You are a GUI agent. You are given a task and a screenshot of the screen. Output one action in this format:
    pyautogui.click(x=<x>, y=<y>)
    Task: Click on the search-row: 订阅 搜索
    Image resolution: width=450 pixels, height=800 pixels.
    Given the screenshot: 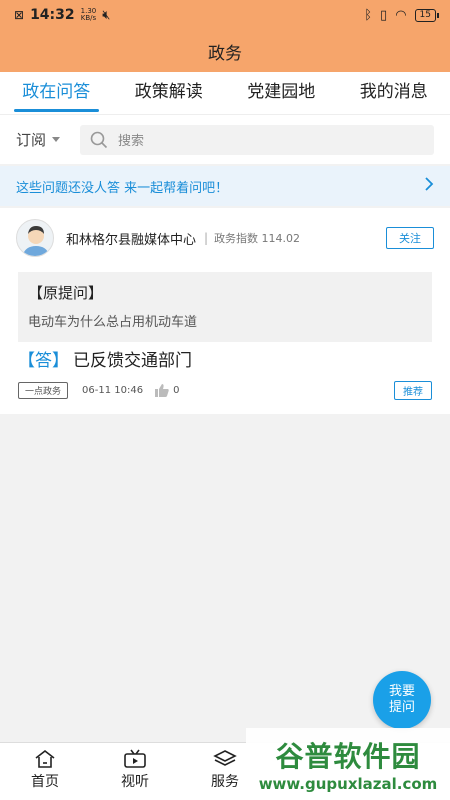 What is the action you would take?
    pyautogui.click(x=225, y=139)
    